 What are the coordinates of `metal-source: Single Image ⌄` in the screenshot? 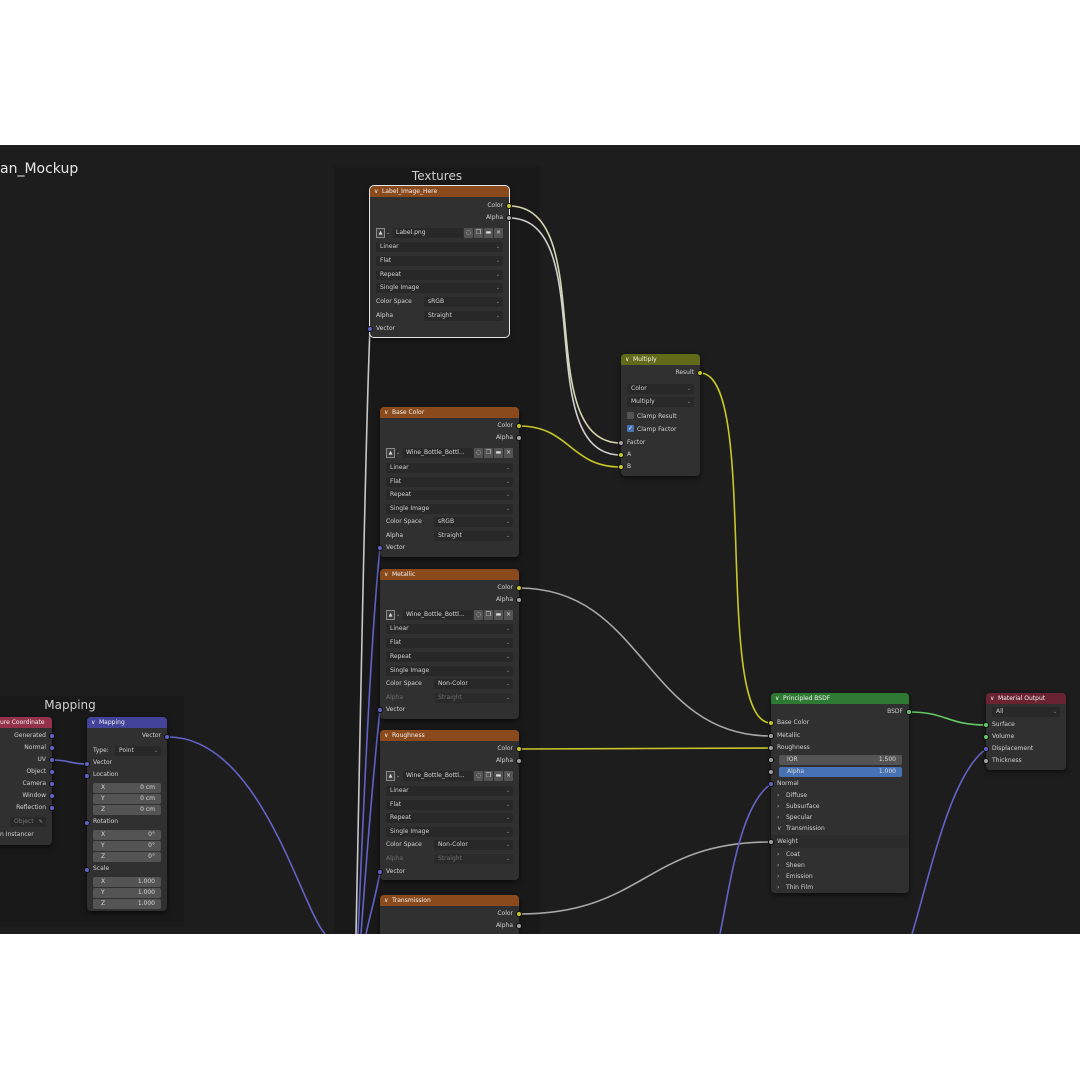 It's located at (449, 671).